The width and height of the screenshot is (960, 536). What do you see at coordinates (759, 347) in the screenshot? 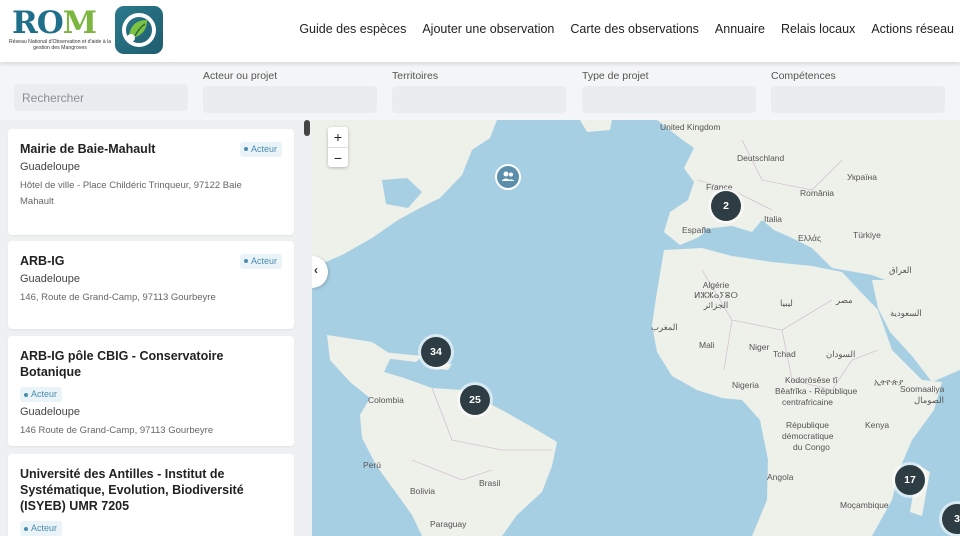
I see `map-label: Niger` at bounding box center [759, 347].